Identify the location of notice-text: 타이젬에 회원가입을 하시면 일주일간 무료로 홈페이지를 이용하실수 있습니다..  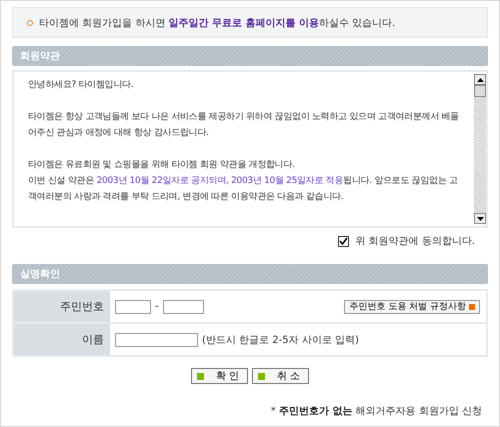
(217, 23).